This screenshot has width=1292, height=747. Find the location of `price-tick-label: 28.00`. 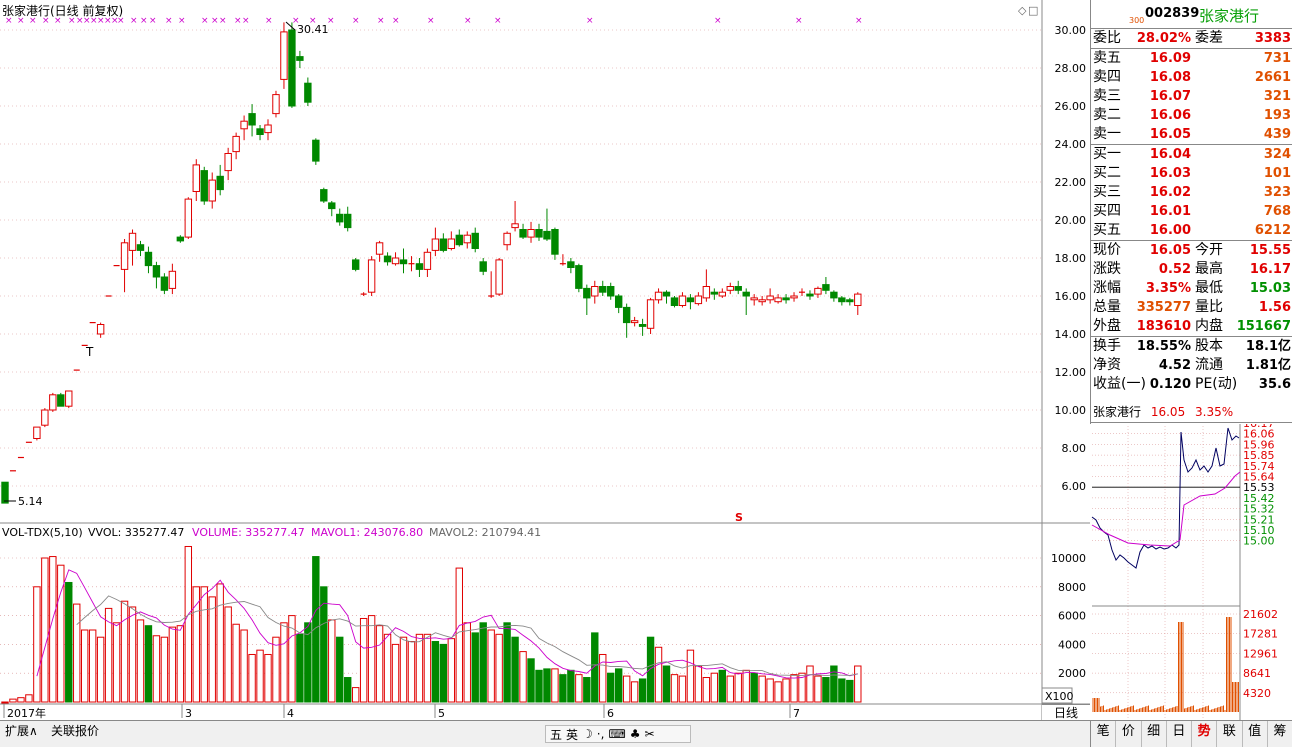

price-tick-label: 28.00 is located at coordinates (1071, 68).